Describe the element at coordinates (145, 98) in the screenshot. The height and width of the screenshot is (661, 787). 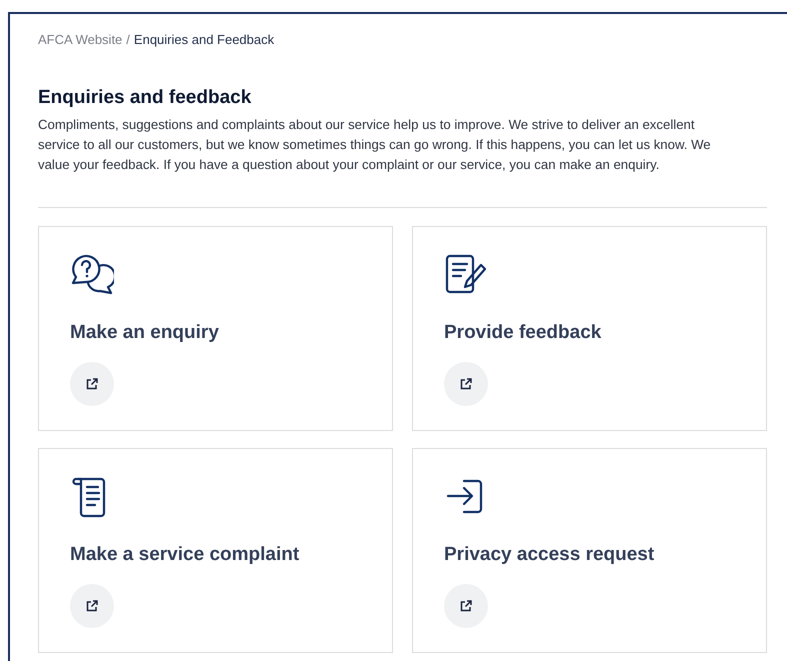
I see `page-heading: Enquiries and feedback` at that location.